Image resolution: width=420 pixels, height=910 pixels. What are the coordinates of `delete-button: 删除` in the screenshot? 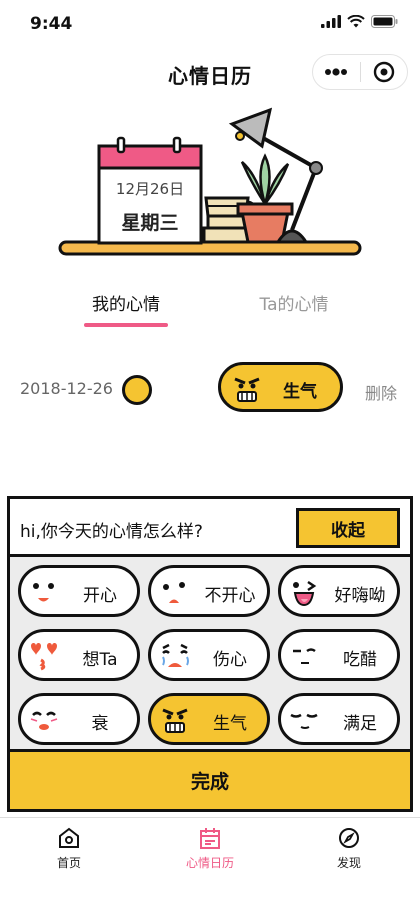 It's located at (381, 392).